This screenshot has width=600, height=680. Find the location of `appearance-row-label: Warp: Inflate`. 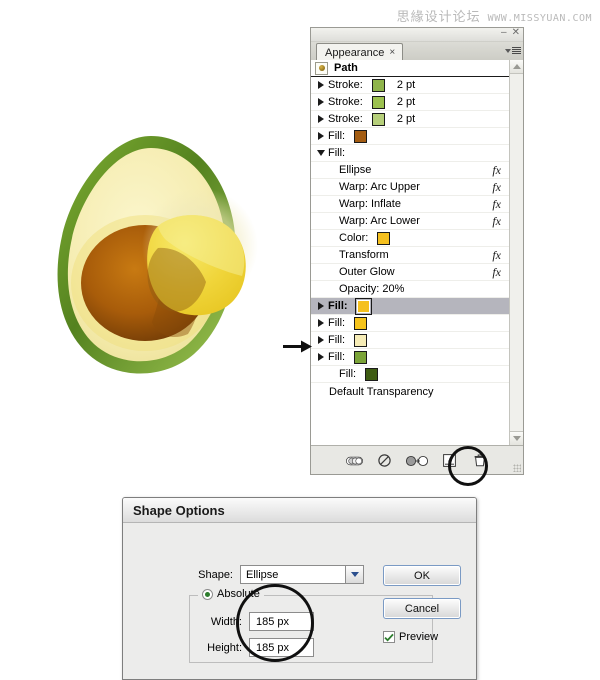

appearance-row-label: Warp: Inflate is located at coordinates (370, 204).